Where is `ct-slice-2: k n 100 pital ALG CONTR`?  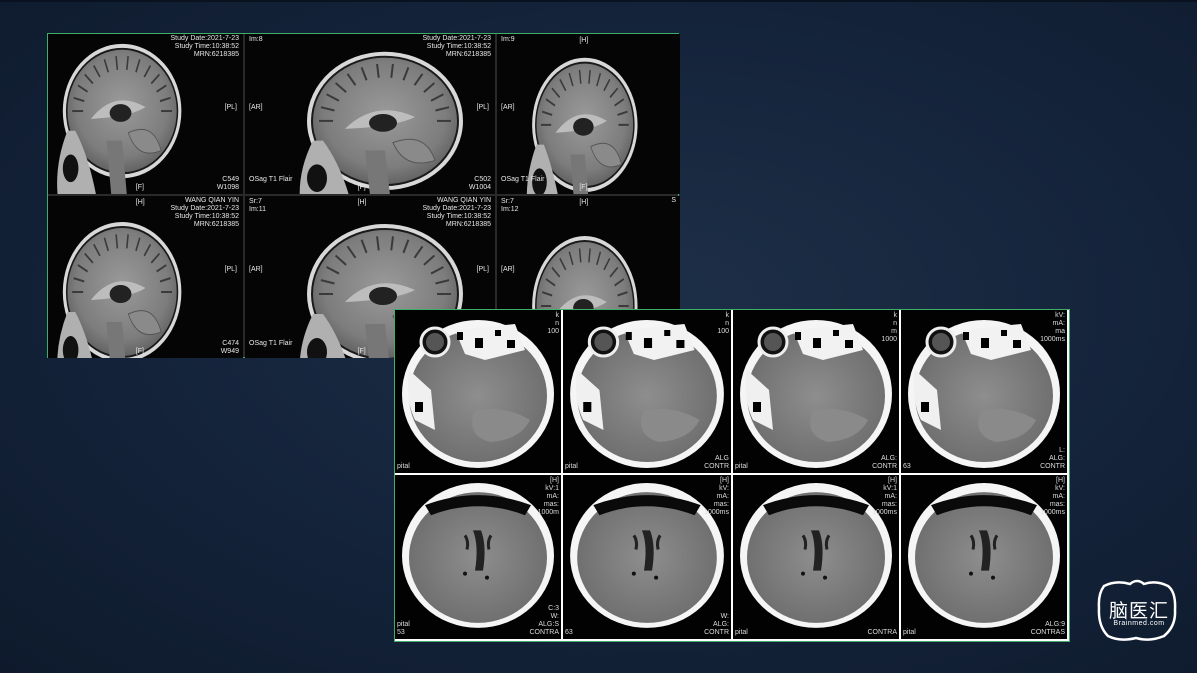 ct-slice-2: k n 100 pital ALG CONTR is located at coordinates (647, 391).